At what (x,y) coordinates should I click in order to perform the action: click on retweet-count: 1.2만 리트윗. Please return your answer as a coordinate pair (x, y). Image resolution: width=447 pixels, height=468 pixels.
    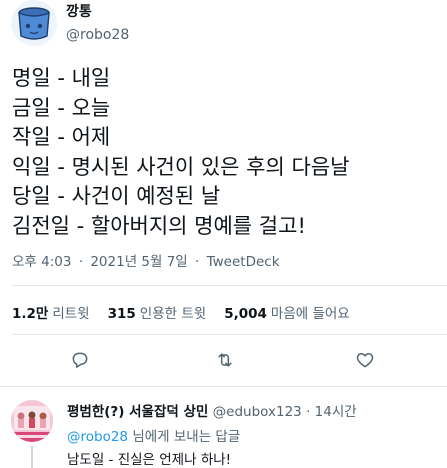
    Looking at the image, I should click on (51, 312).